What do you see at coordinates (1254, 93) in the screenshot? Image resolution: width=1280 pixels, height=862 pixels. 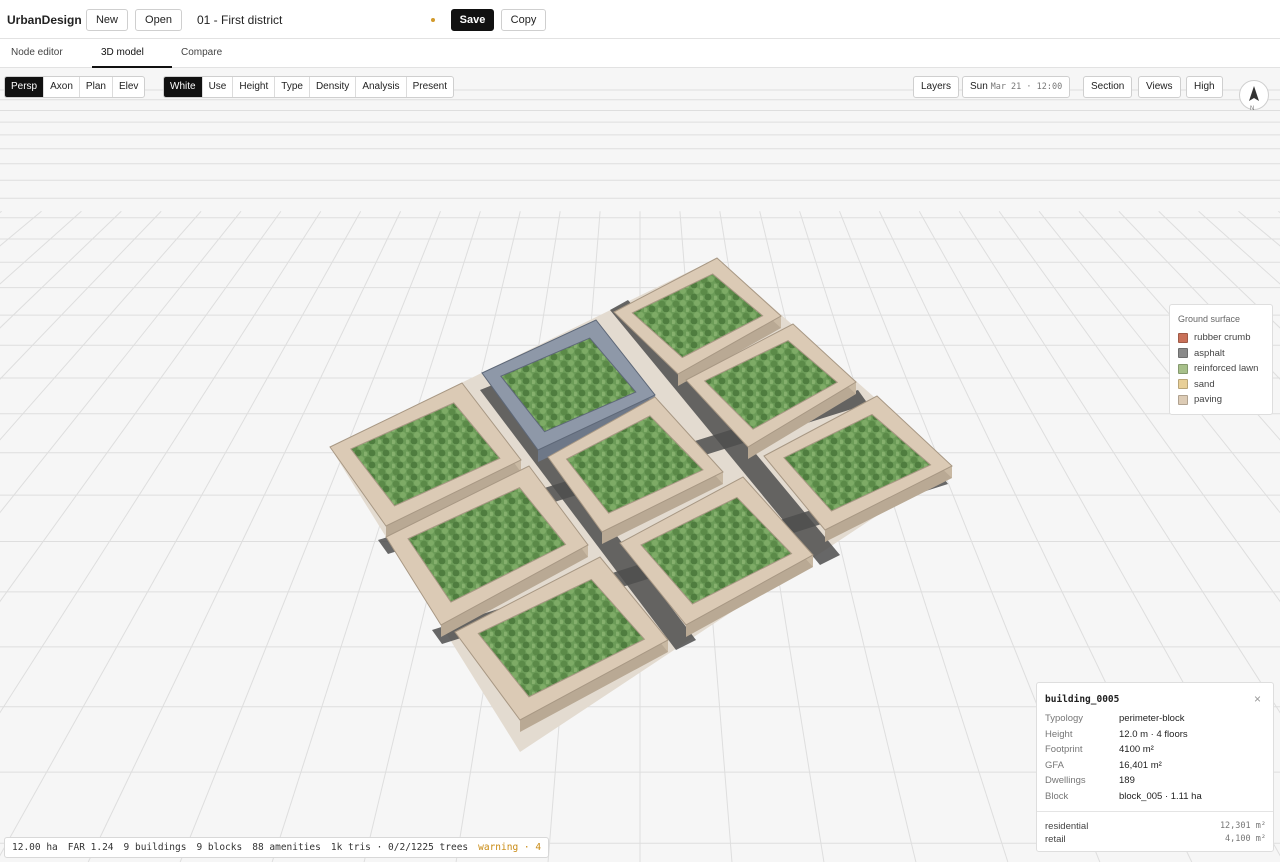 I see `compass-arrow-icon` at bounding box center [1254, 93].